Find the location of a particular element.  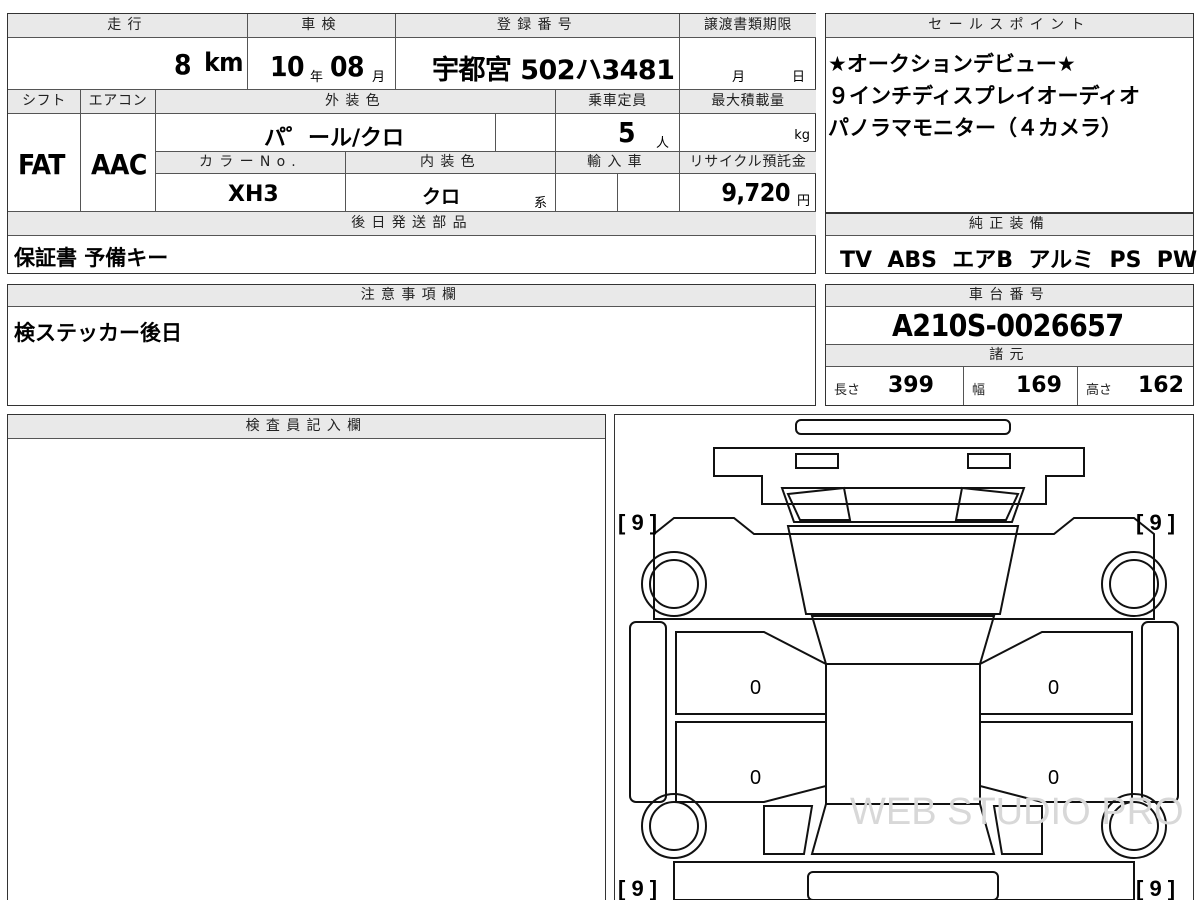

tire-fl-grade: [ 9 ] is located at coordinates (637, 522).